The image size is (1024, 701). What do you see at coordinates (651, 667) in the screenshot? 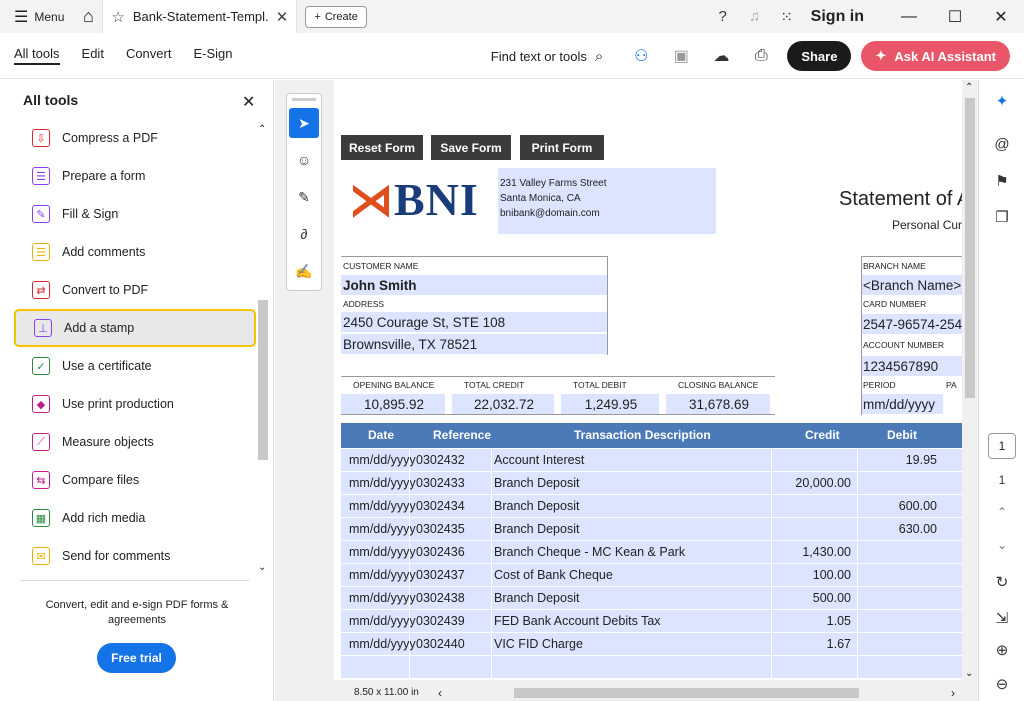
I see `table-row` at bounding box center [651, 667].